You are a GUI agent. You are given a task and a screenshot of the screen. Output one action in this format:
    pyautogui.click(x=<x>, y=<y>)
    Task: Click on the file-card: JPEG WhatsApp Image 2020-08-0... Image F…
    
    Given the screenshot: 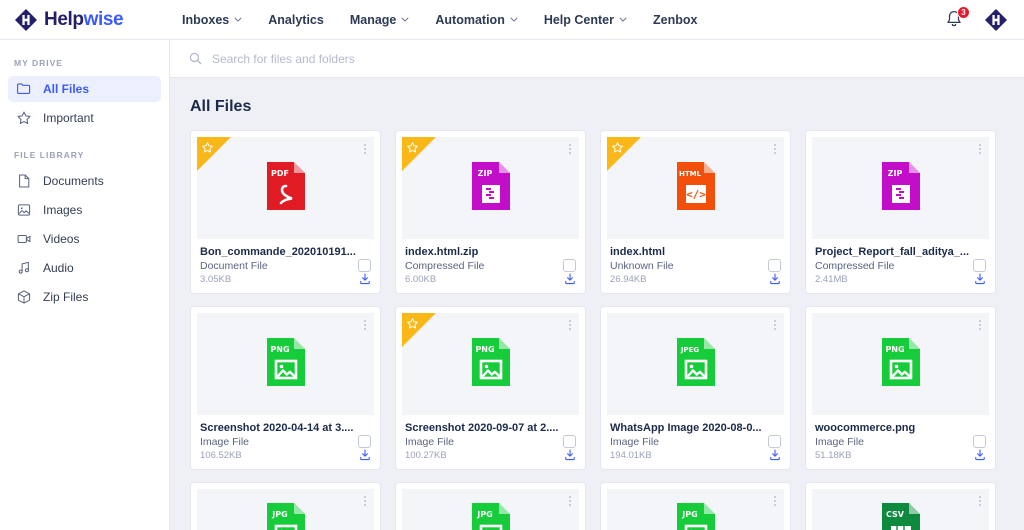 What is the action you would take?
    pyautogui.click(x=695, y=388)
    